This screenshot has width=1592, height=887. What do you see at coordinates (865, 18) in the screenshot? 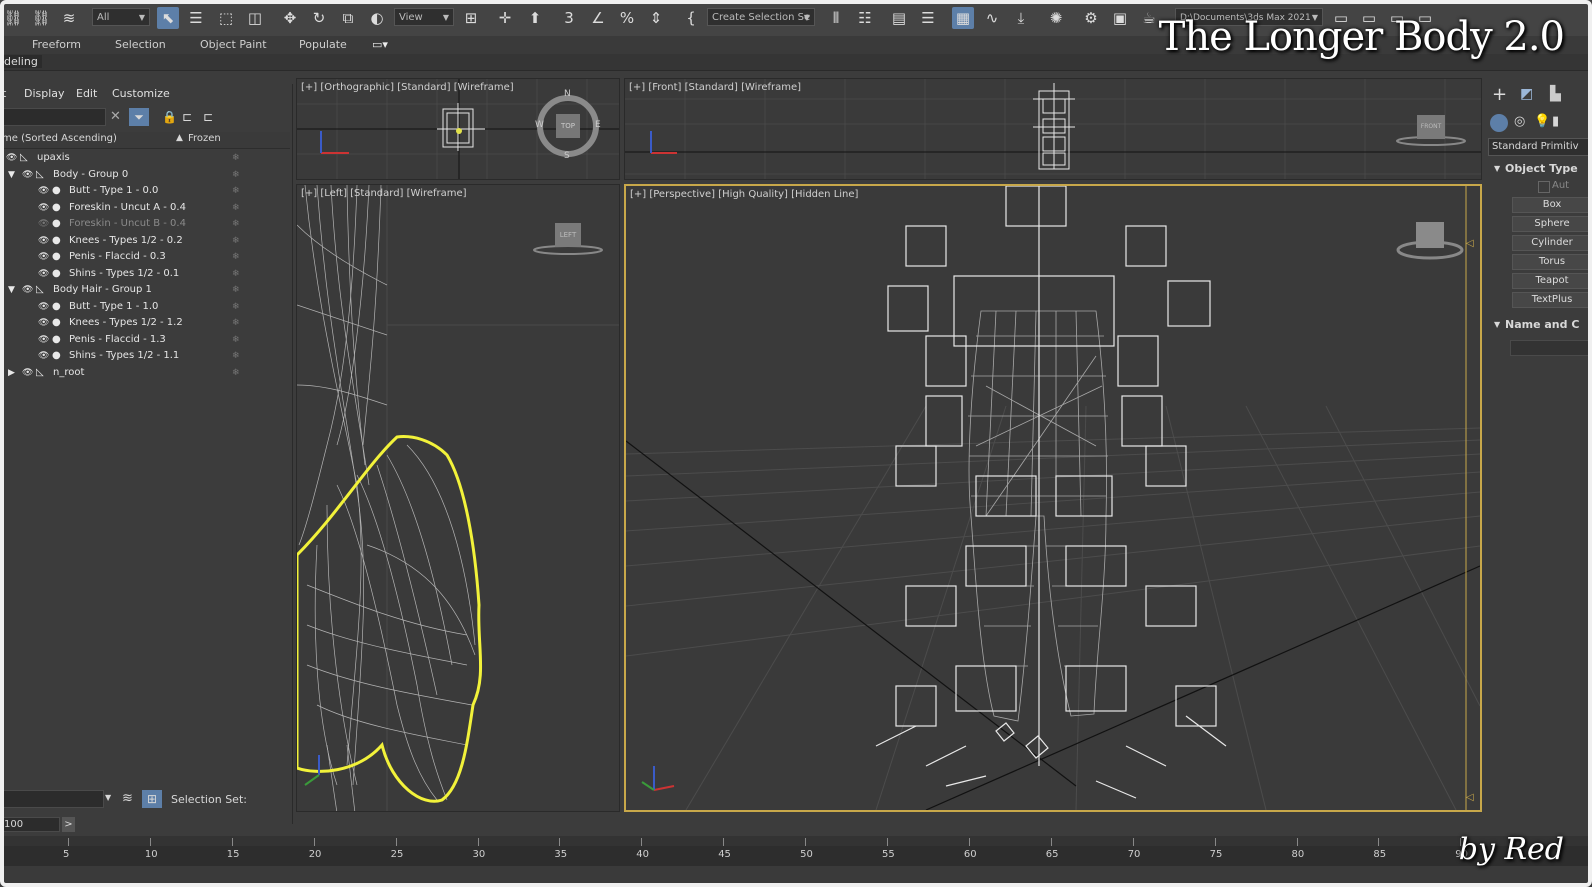
I see `align-icon: ☷` at bounding box center [865, 18].